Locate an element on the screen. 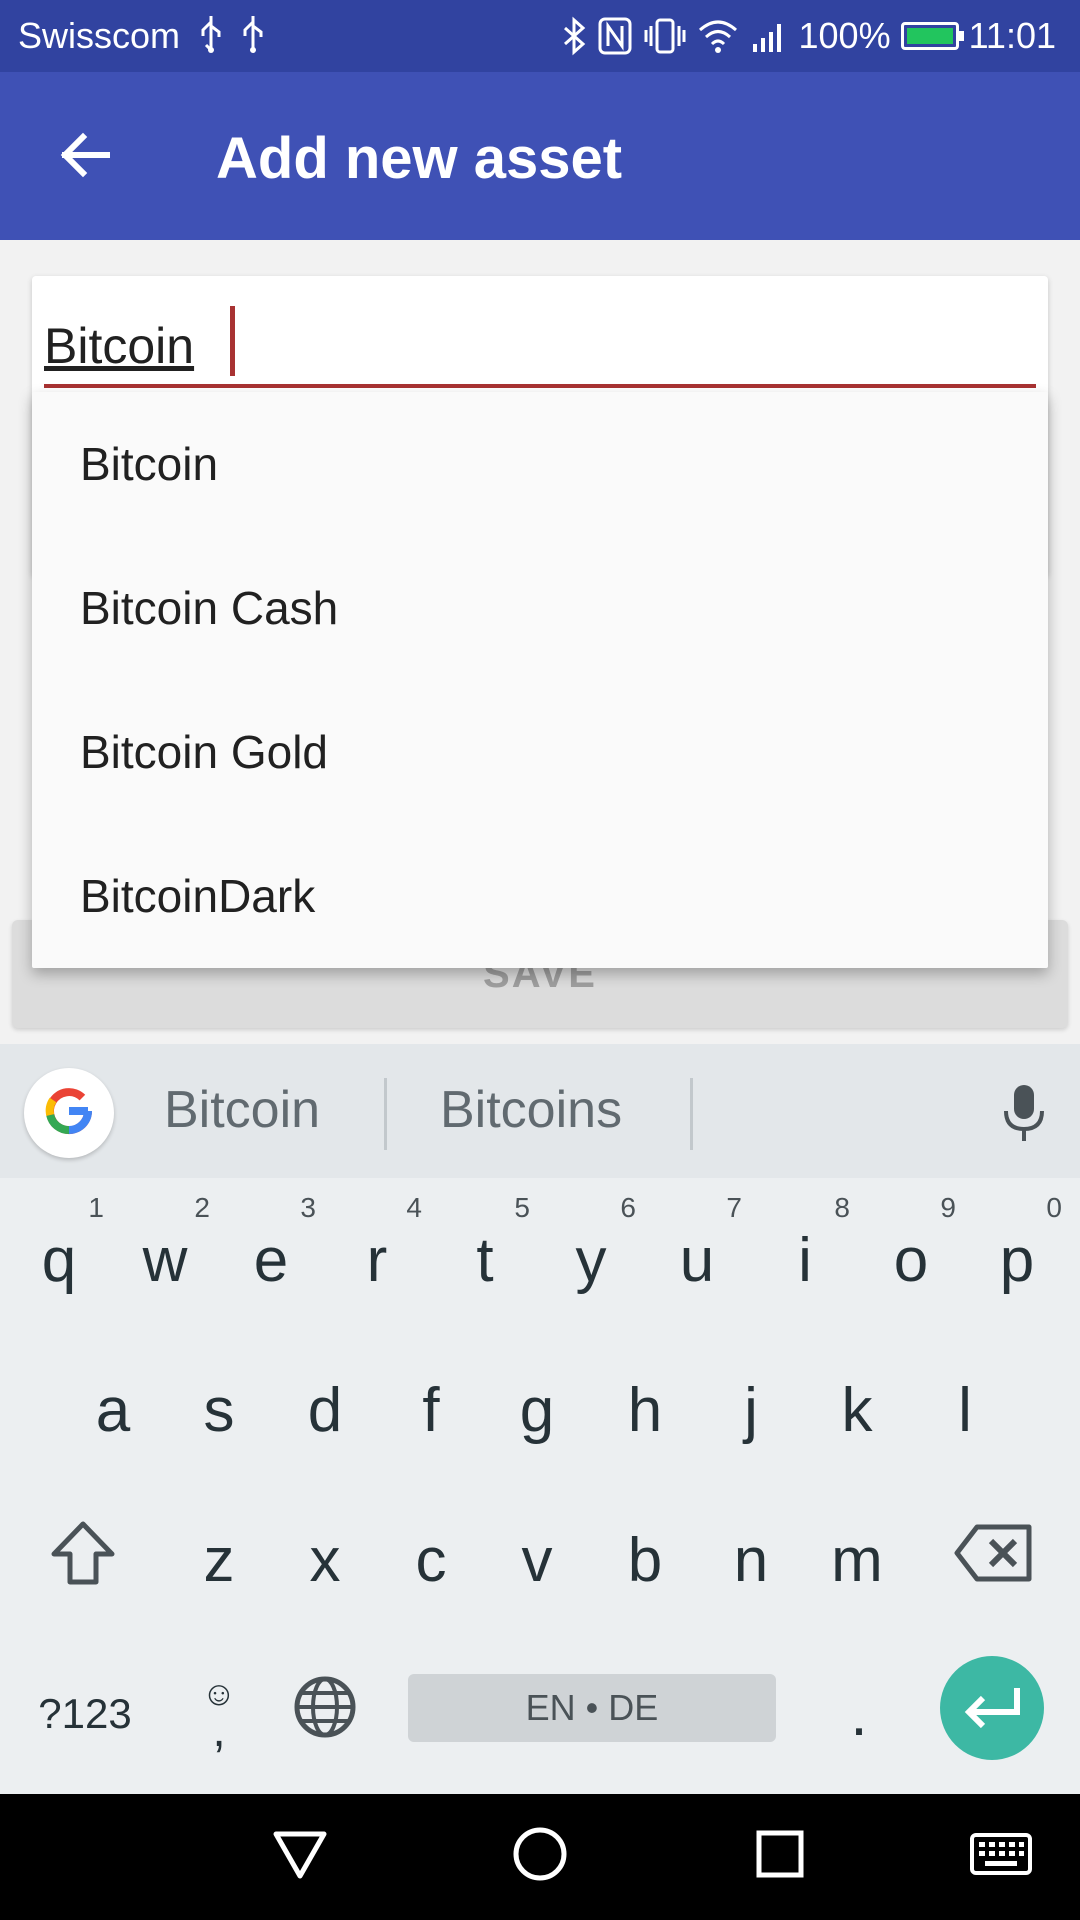 This screenshot has width=1080, height=1920. period-key: . is located at coordinates (859, 1714).